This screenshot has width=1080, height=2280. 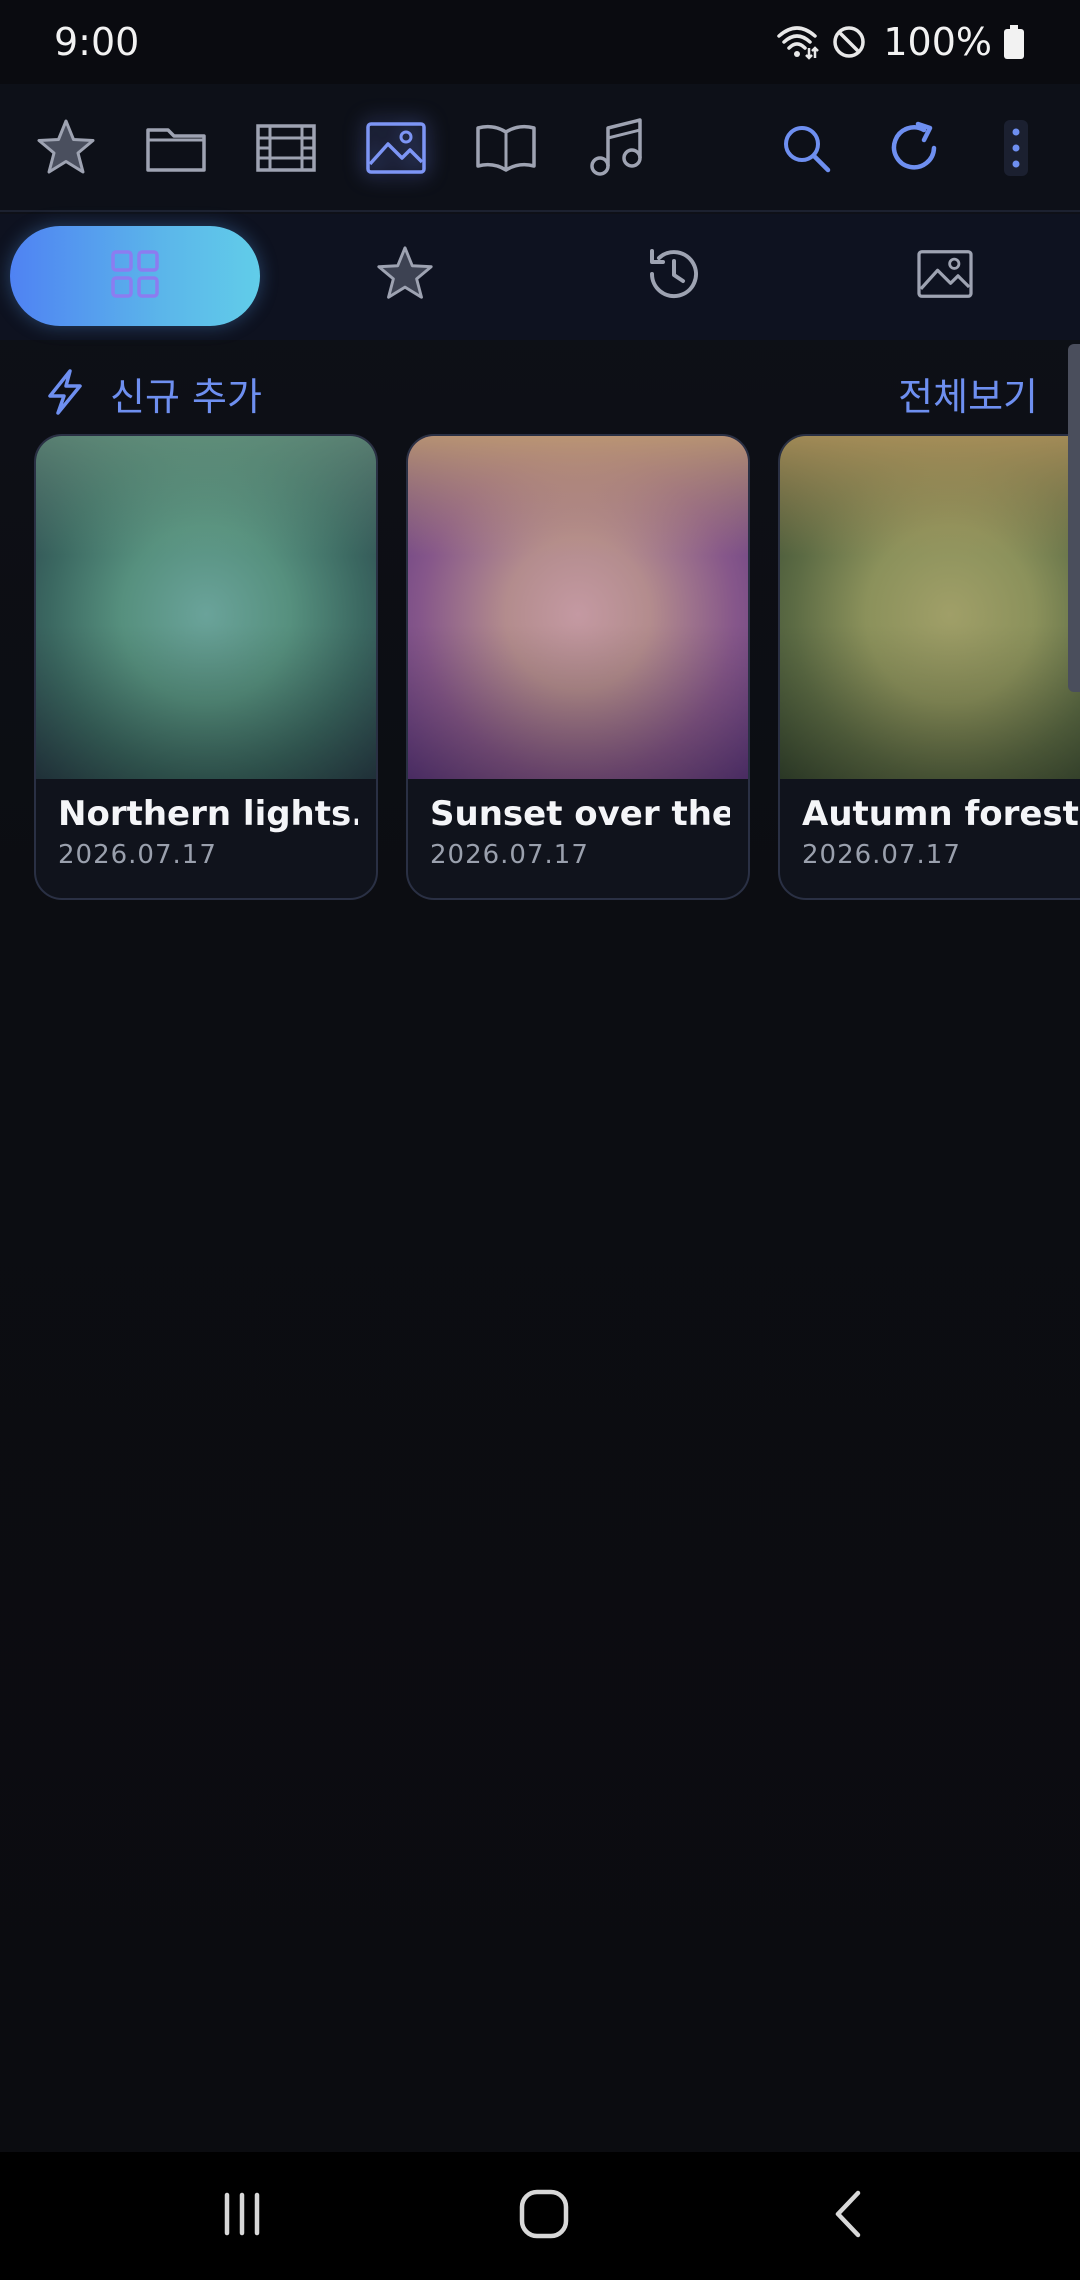 I want to click on view-all-link: 전체보기, so click(x=968, y=393).